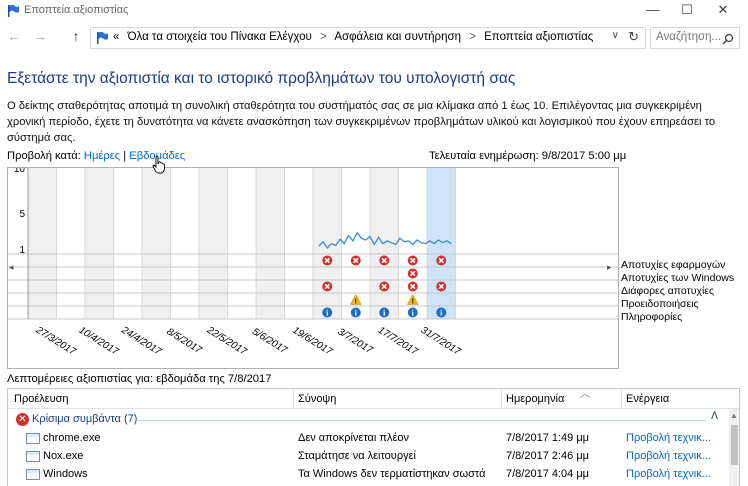 The image size is (748, 486). What do you see at coordinates (40, 36) in the screenshot?
I see `forward-button: →` at bounding box center [40, 36].